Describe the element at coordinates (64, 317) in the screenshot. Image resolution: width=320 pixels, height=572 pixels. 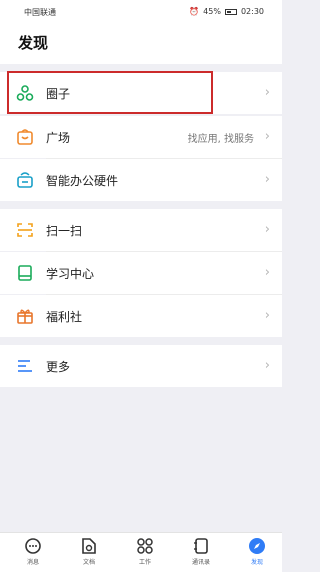
I see `menu-item-label: 福利社` at that location.